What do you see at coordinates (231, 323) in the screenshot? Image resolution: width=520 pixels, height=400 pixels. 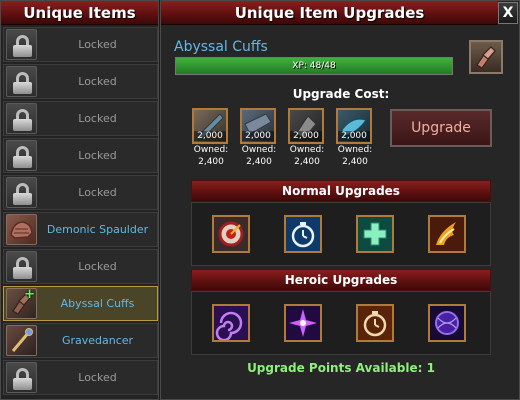 I see `vortex-icon` at bounding box center [231, 323].